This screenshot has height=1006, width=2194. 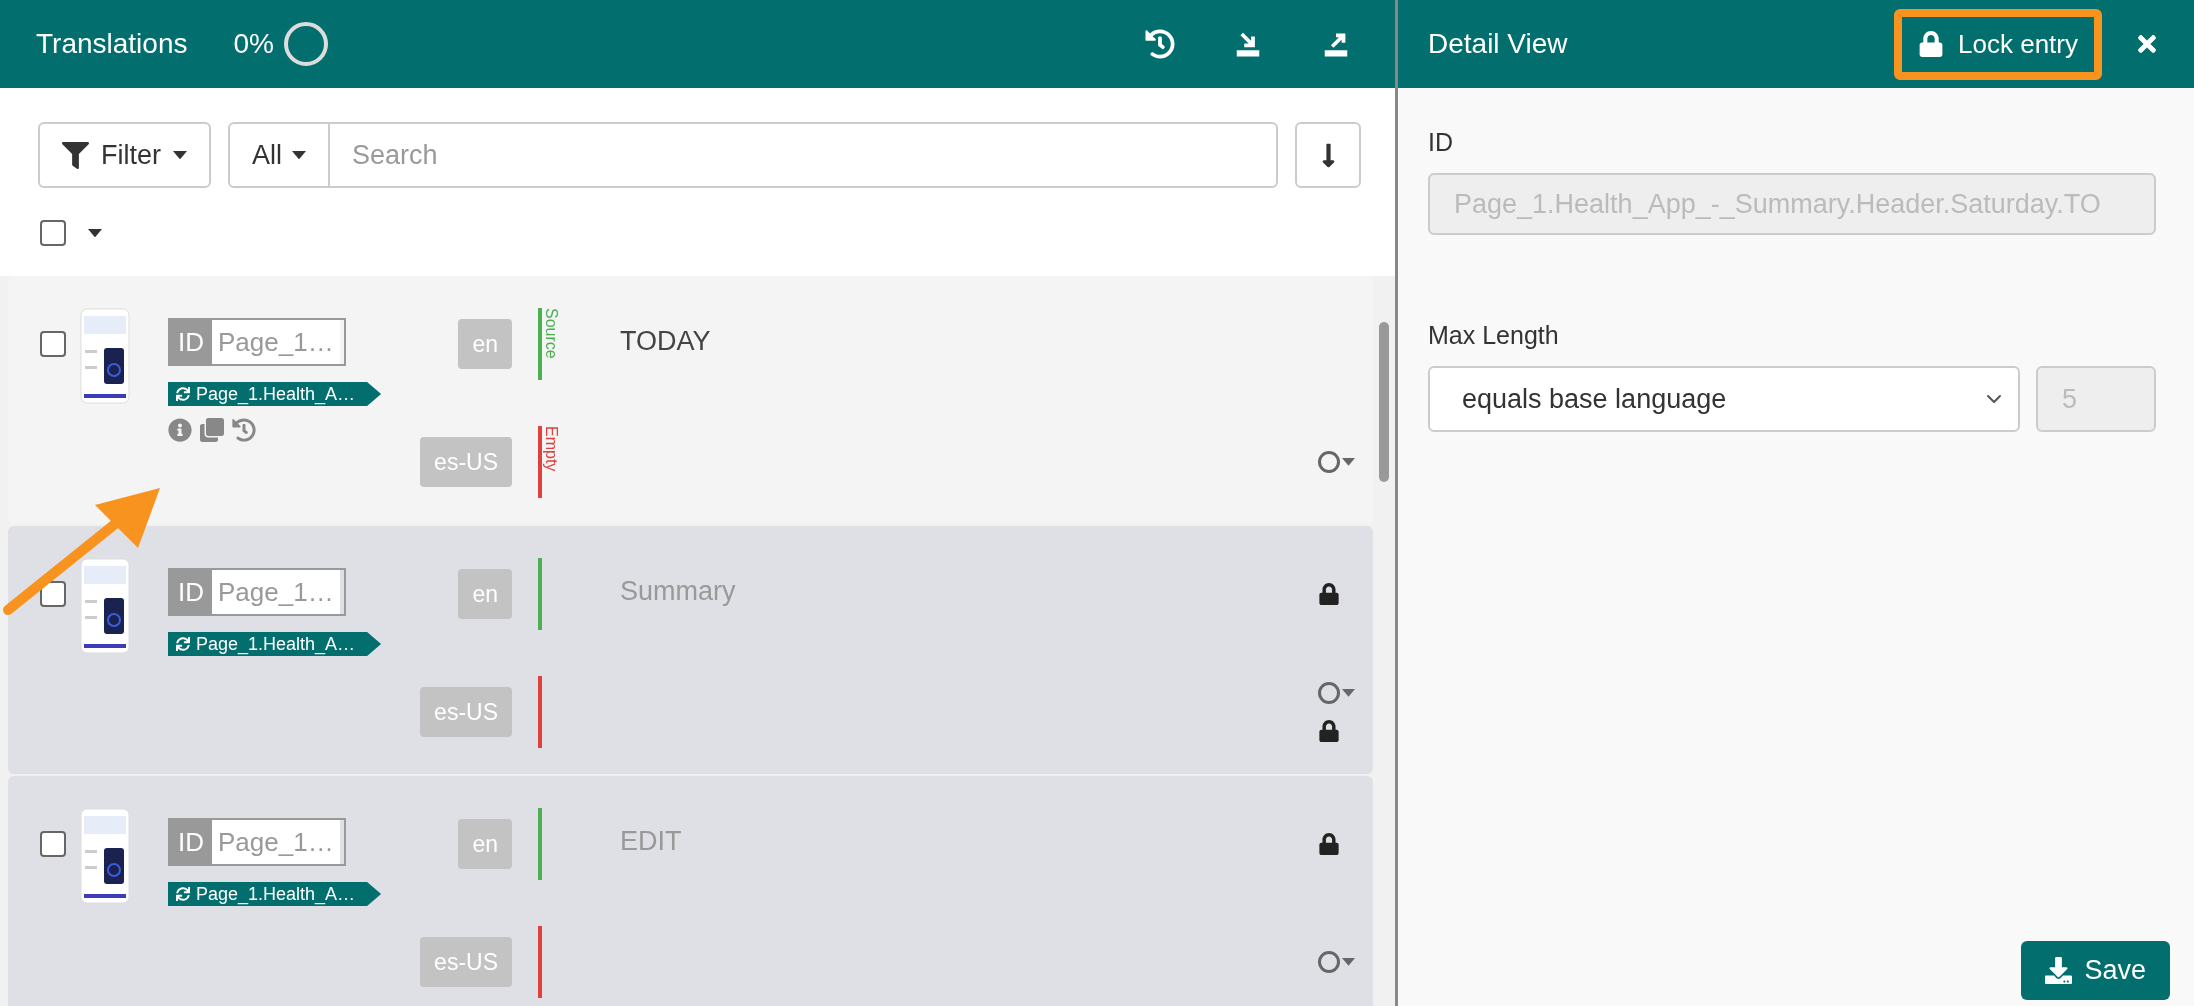 What do you see at coordinates (2059, 970) in the screenshot?
I see `download-icon` at bounding box center [2059, 970].